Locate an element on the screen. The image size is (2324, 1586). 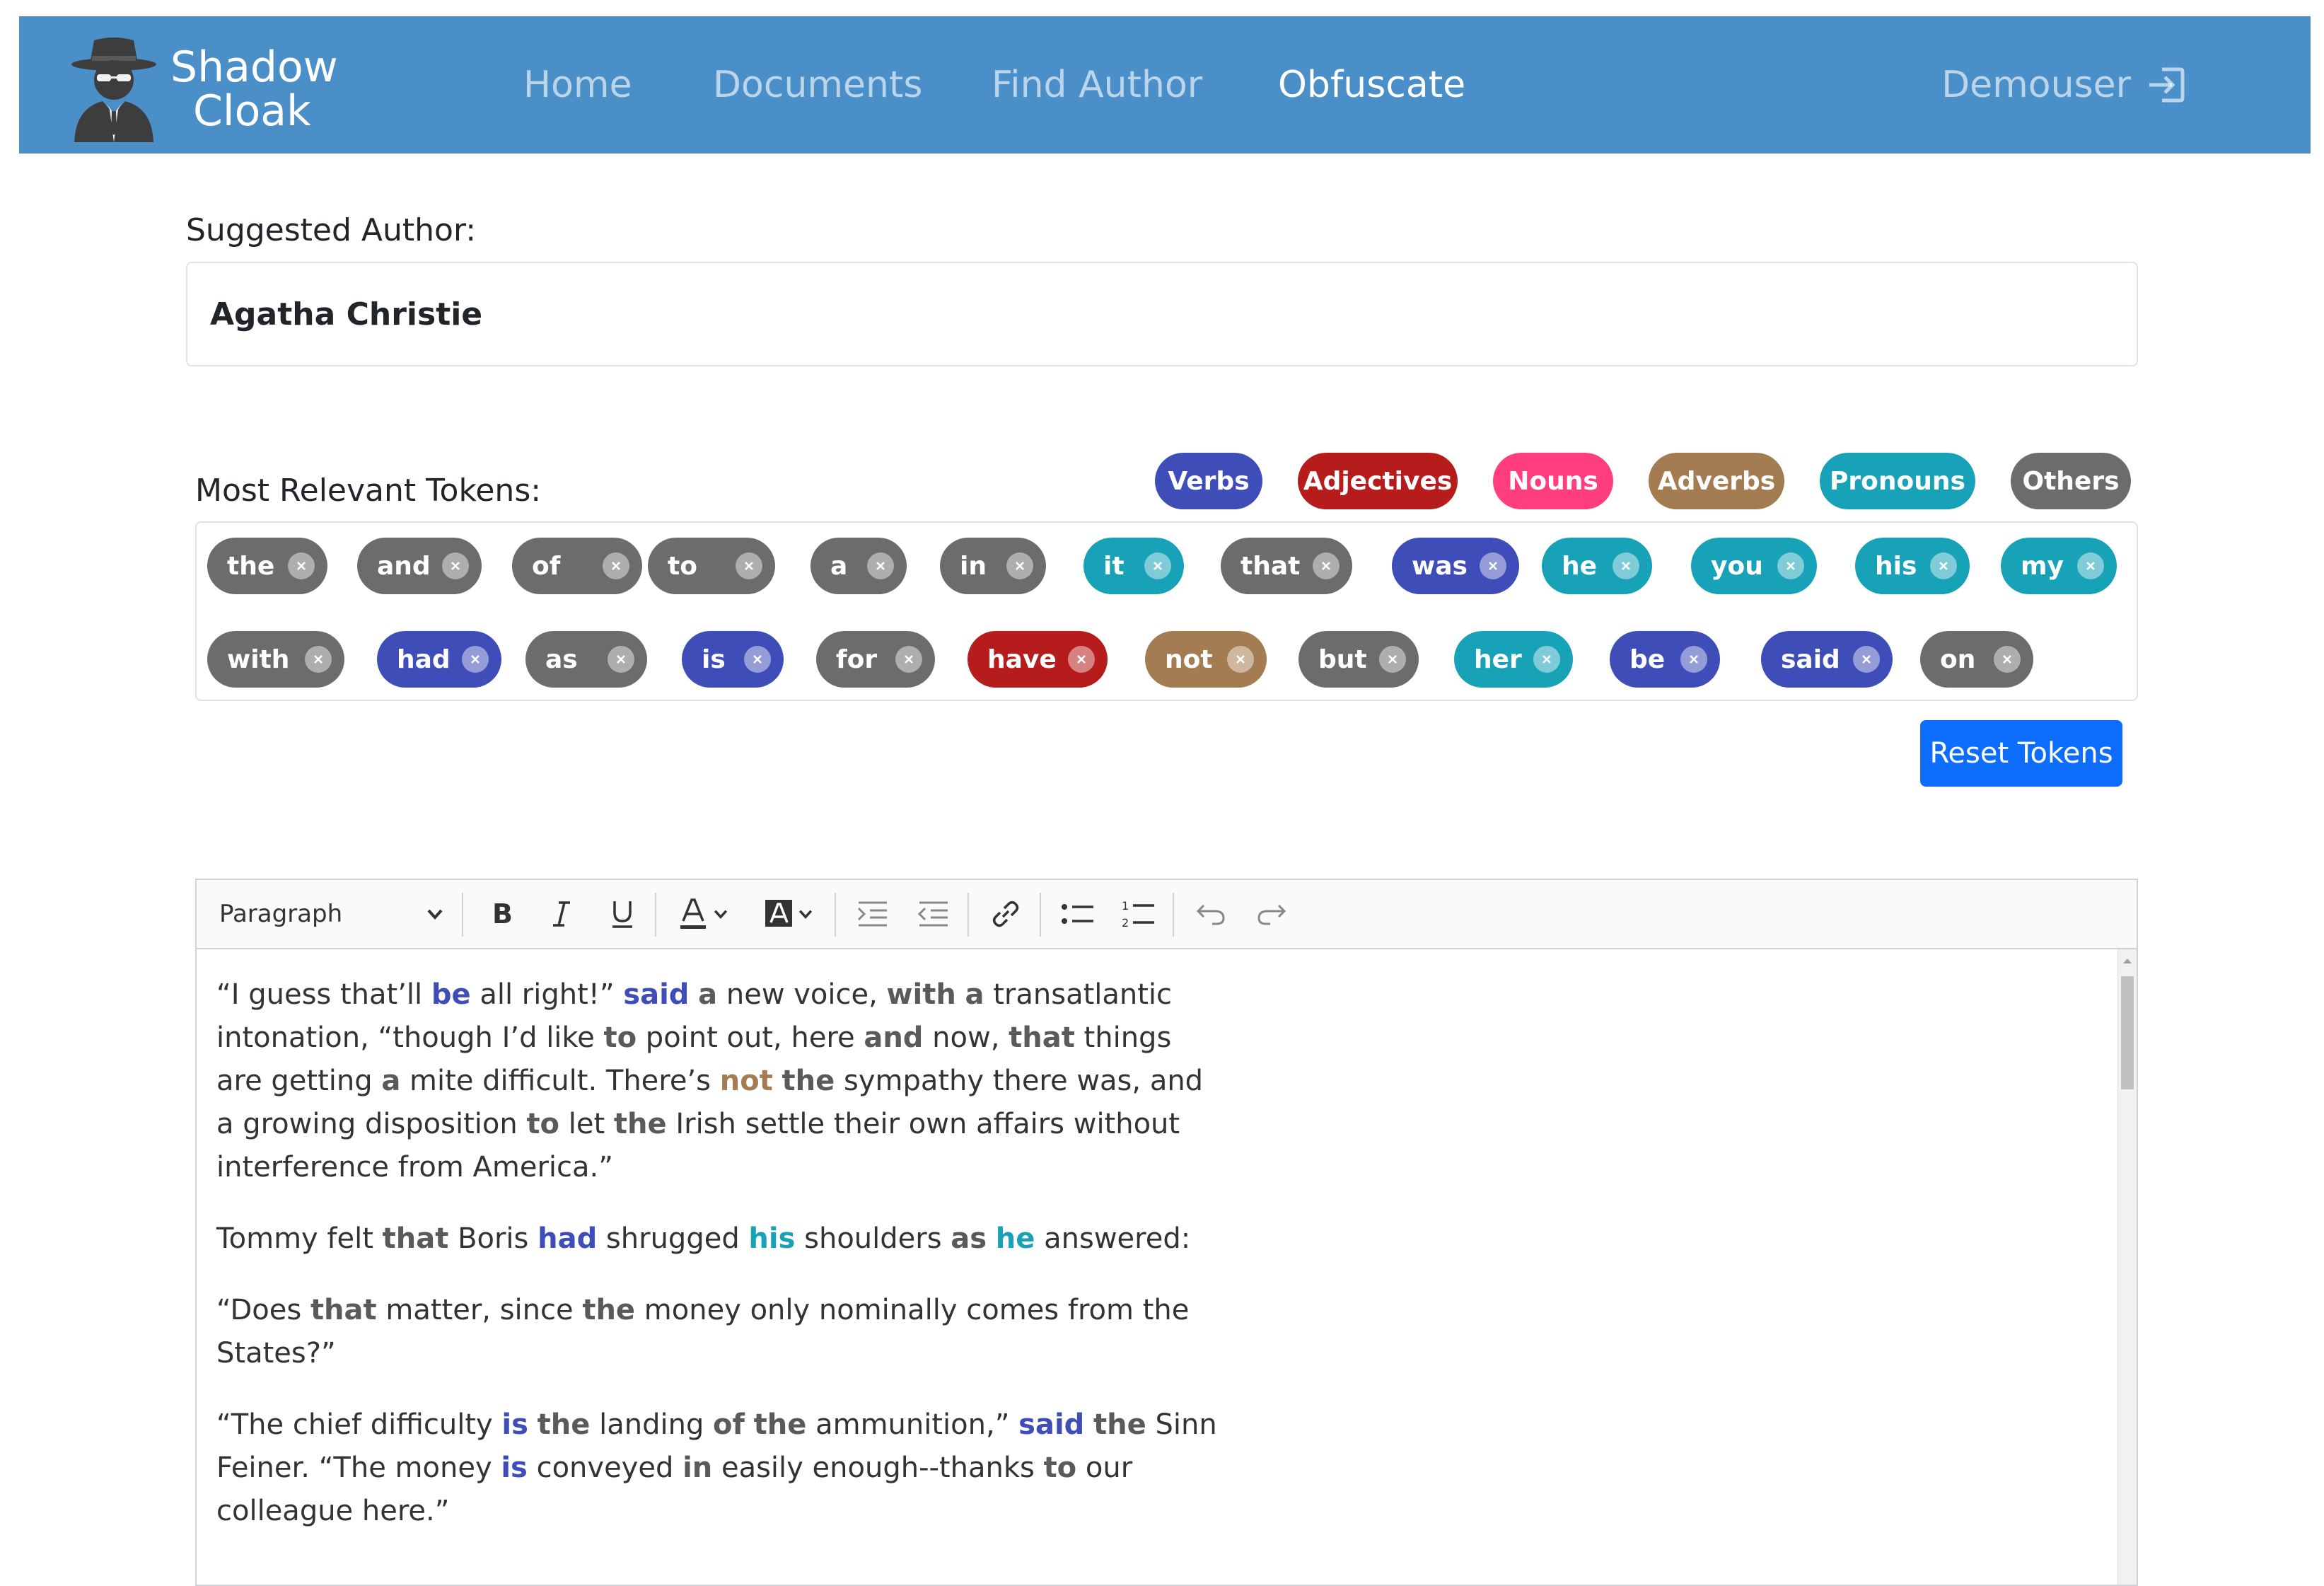
underline-icon is located at coordinates (622, 914).